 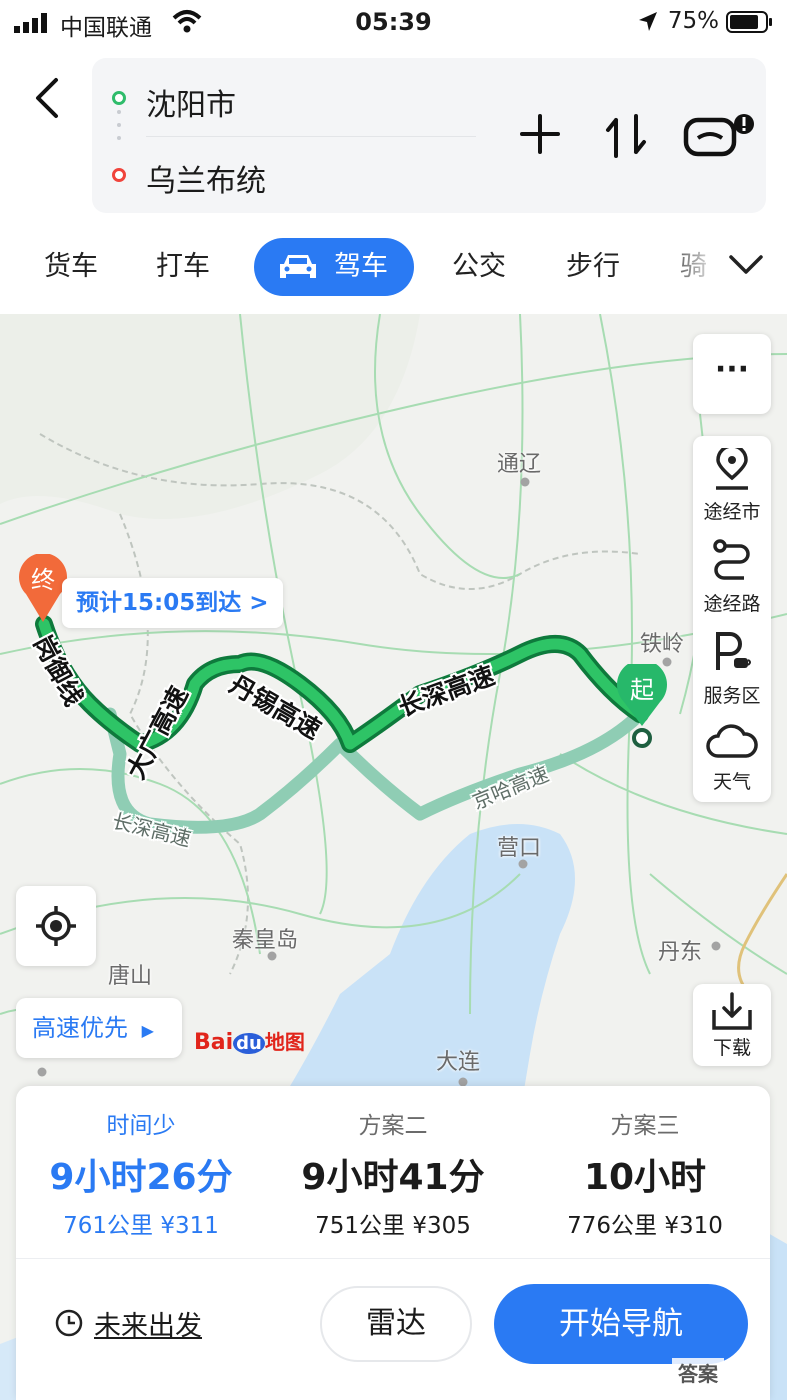 I want to click on via-road-button: 途经路, so click(x=732, y=575).